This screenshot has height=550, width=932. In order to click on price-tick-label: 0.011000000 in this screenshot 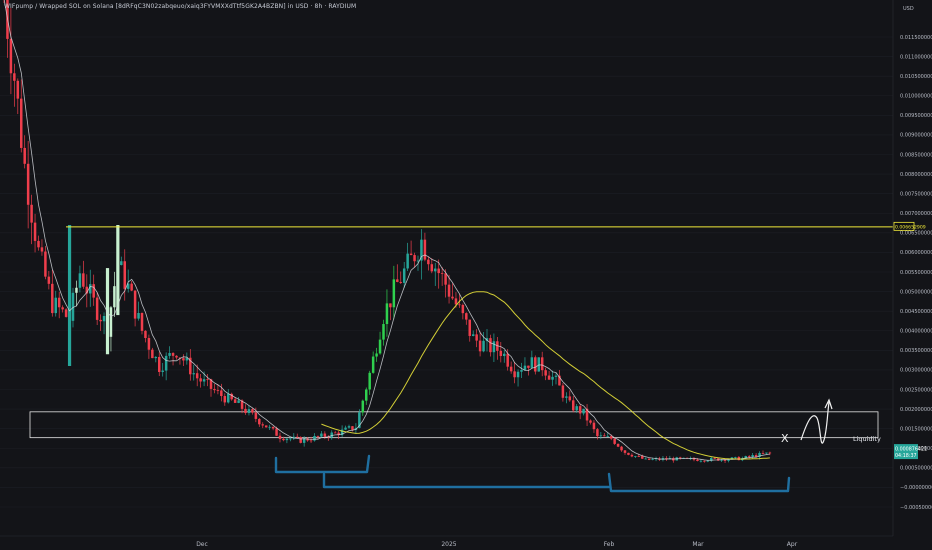, I will do `click(916, 57)`.